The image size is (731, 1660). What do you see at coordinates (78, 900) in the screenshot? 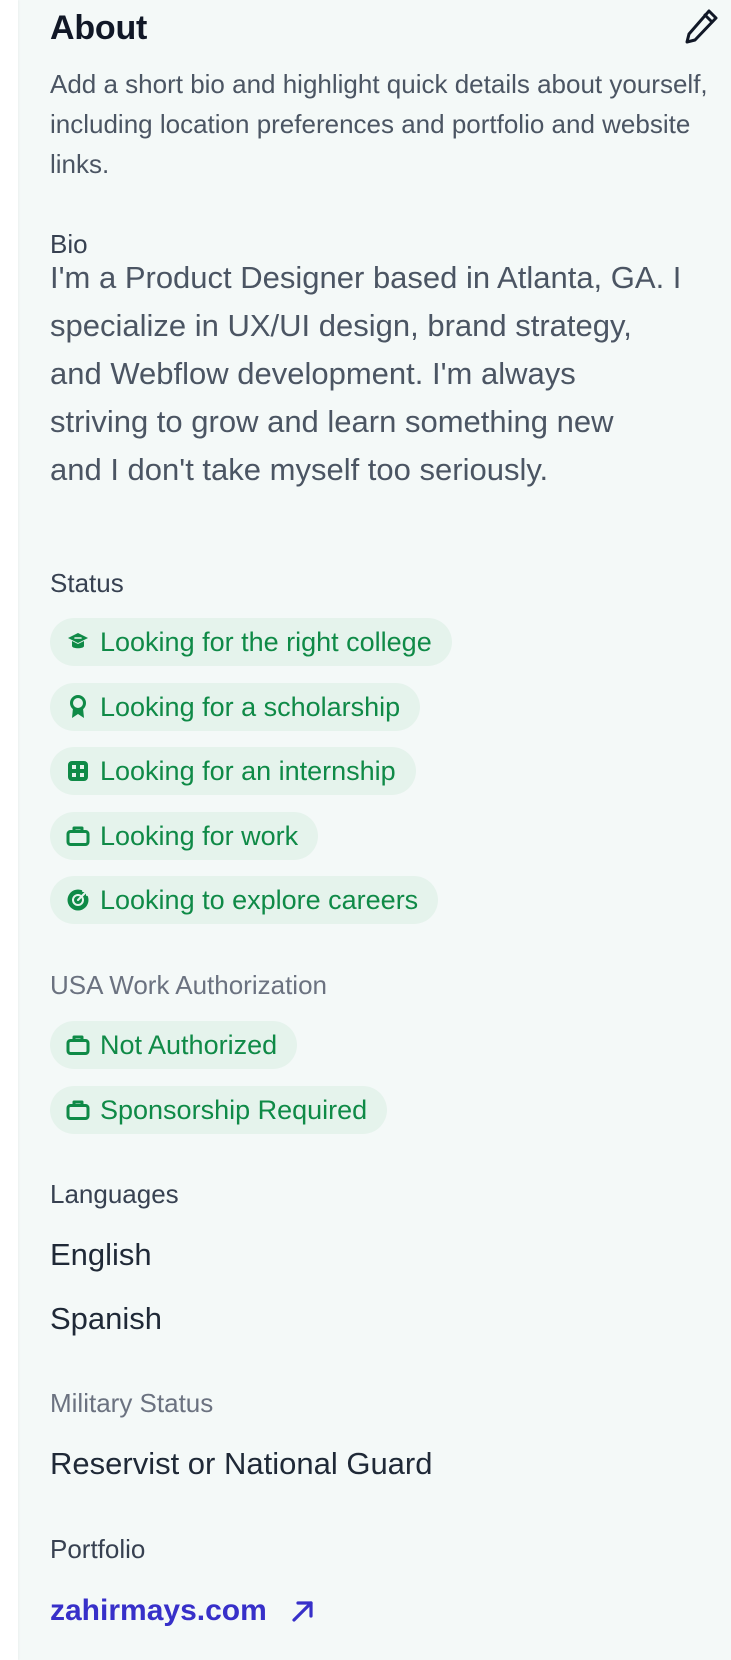
I see `compass-target-icon` at bounding box center [78, 900].